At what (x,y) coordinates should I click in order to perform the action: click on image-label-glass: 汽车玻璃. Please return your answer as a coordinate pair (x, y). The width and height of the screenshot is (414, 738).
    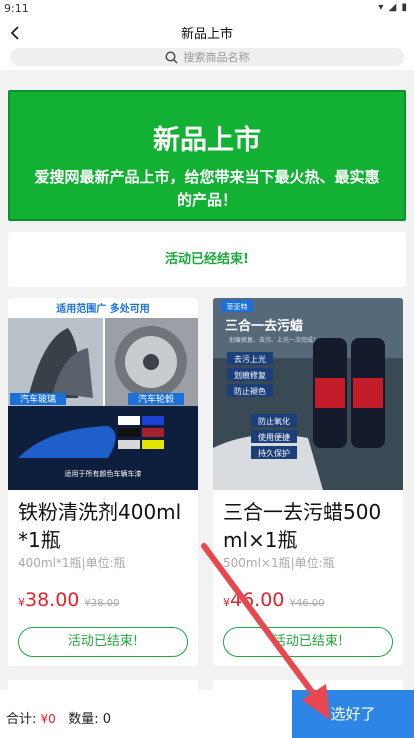
    Looking at the image, I should click on (38, 399).